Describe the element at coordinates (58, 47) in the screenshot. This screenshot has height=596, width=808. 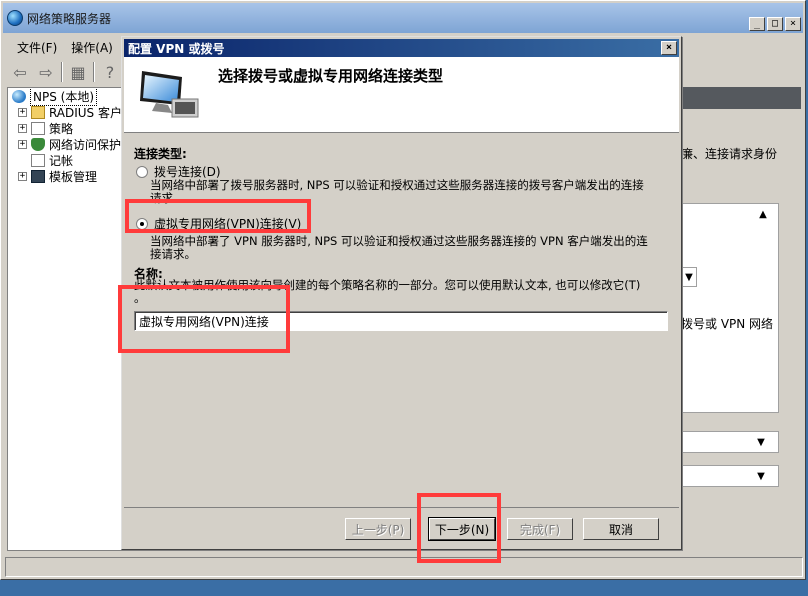
I see `menubar: 文件(F) 操作(A)` at that location.